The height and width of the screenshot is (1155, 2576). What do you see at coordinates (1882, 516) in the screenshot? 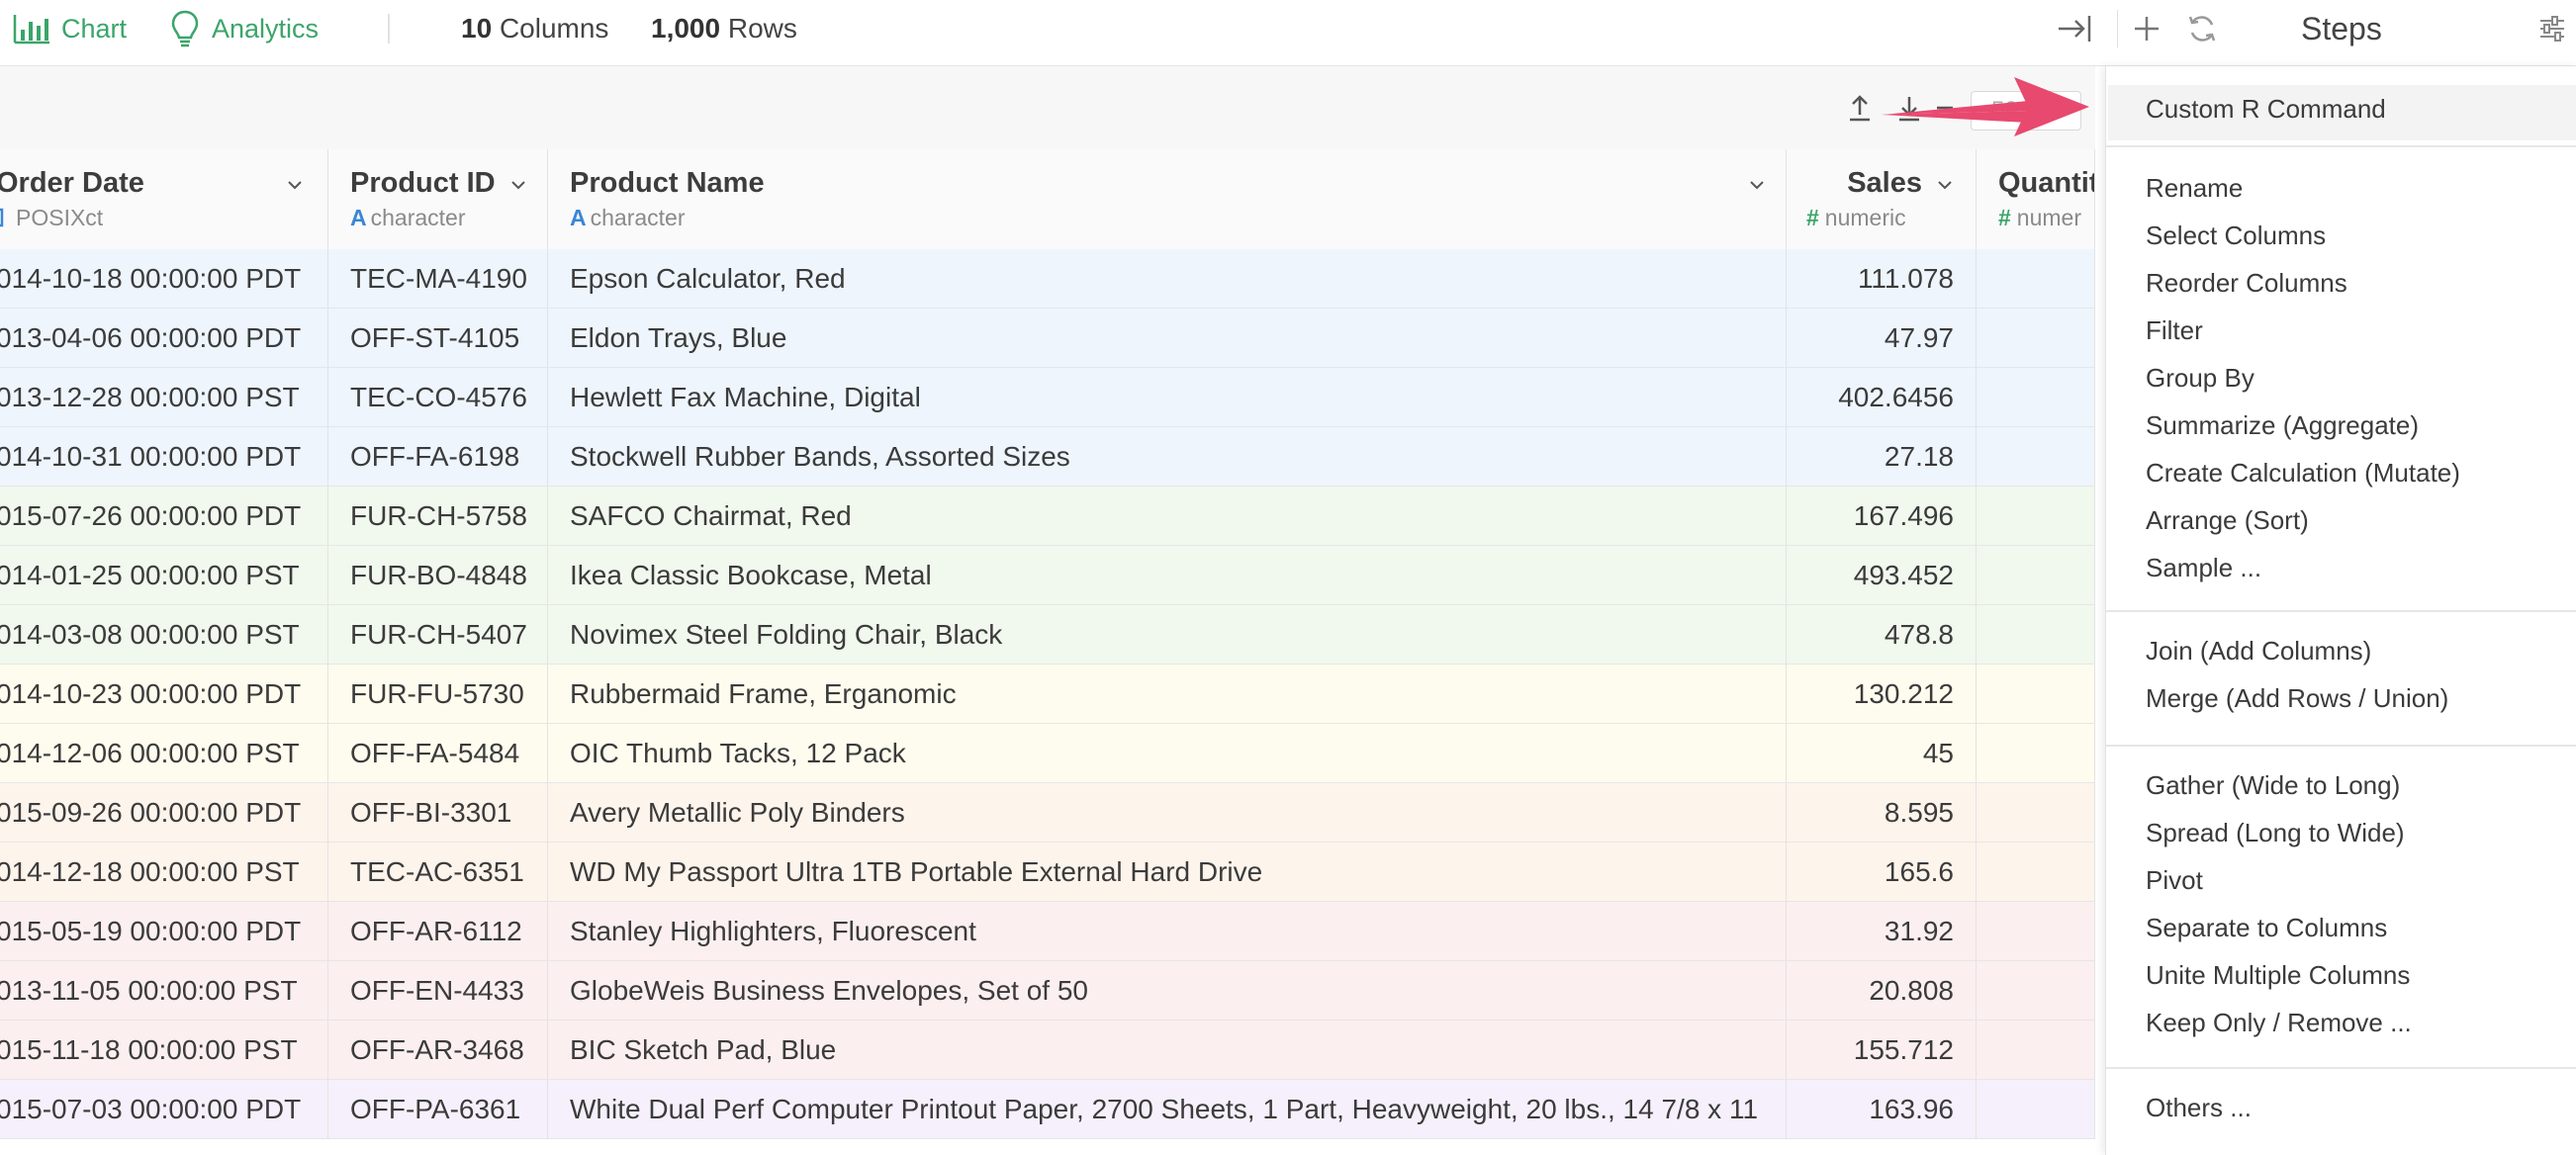
I see `sales-cell: 167.496` at bounding box center [1882, 516].